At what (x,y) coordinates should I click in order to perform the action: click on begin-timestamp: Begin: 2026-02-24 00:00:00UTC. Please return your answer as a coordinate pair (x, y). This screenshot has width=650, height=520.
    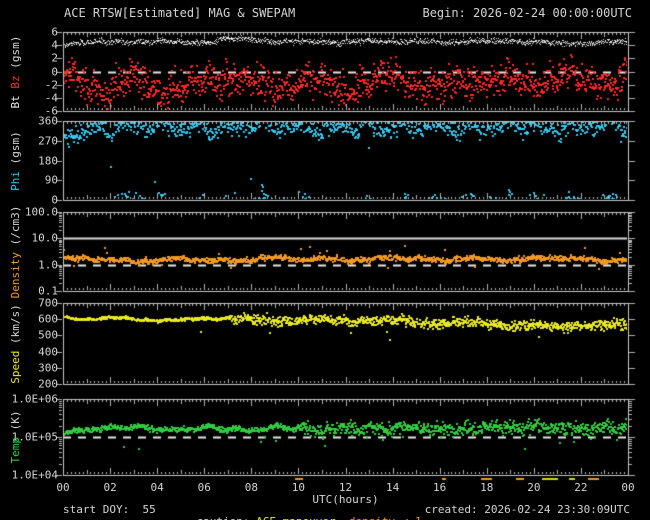
    Looking at the image, I should click on (527, 13).